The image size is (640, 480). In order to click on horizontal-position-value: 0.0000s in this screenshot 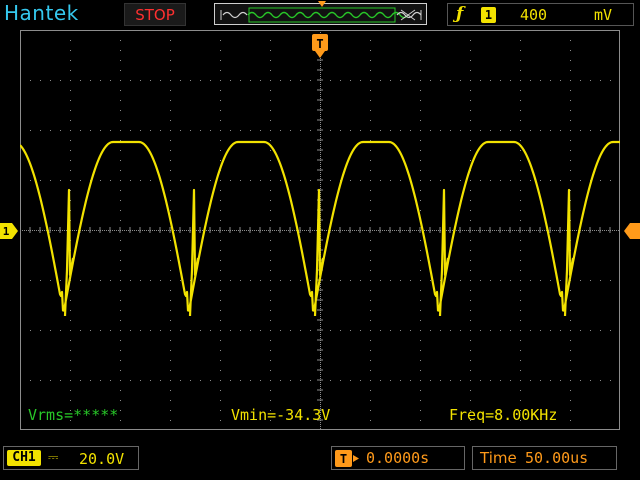, I will do `click(398, 458)`.